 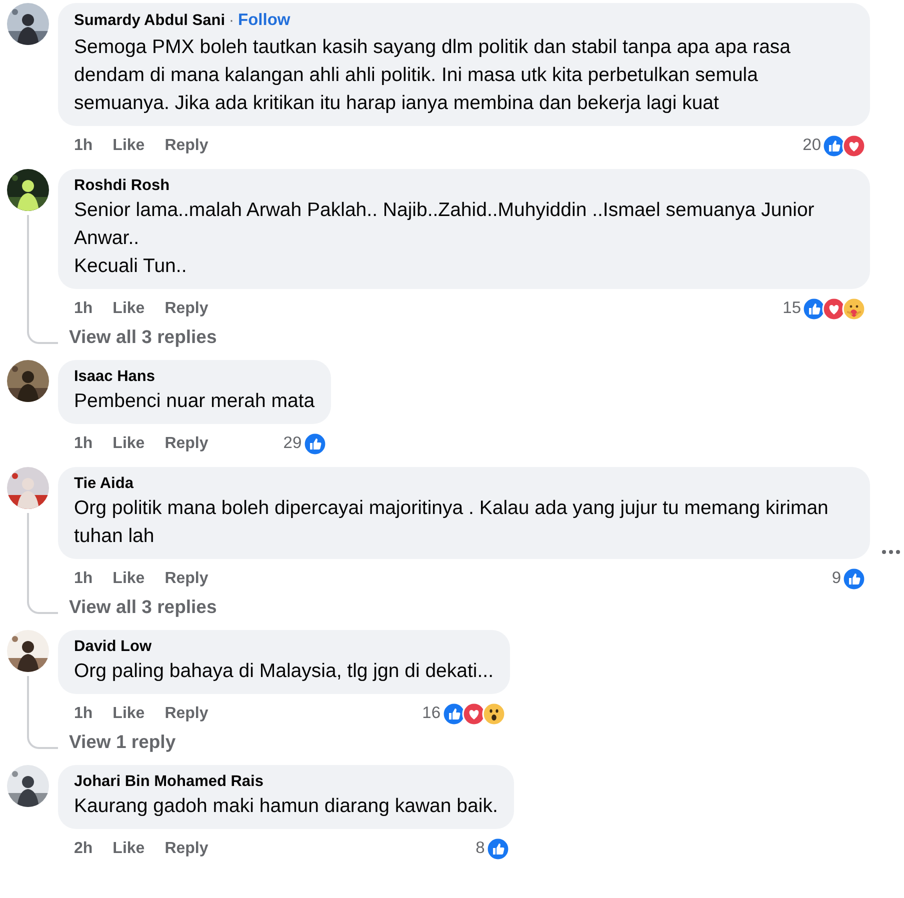 What do you see at coordinates (194, 401) in the screenshot?
I see `comment-text: Pembenci nuar merah mata` at bounding box center [194, 401].